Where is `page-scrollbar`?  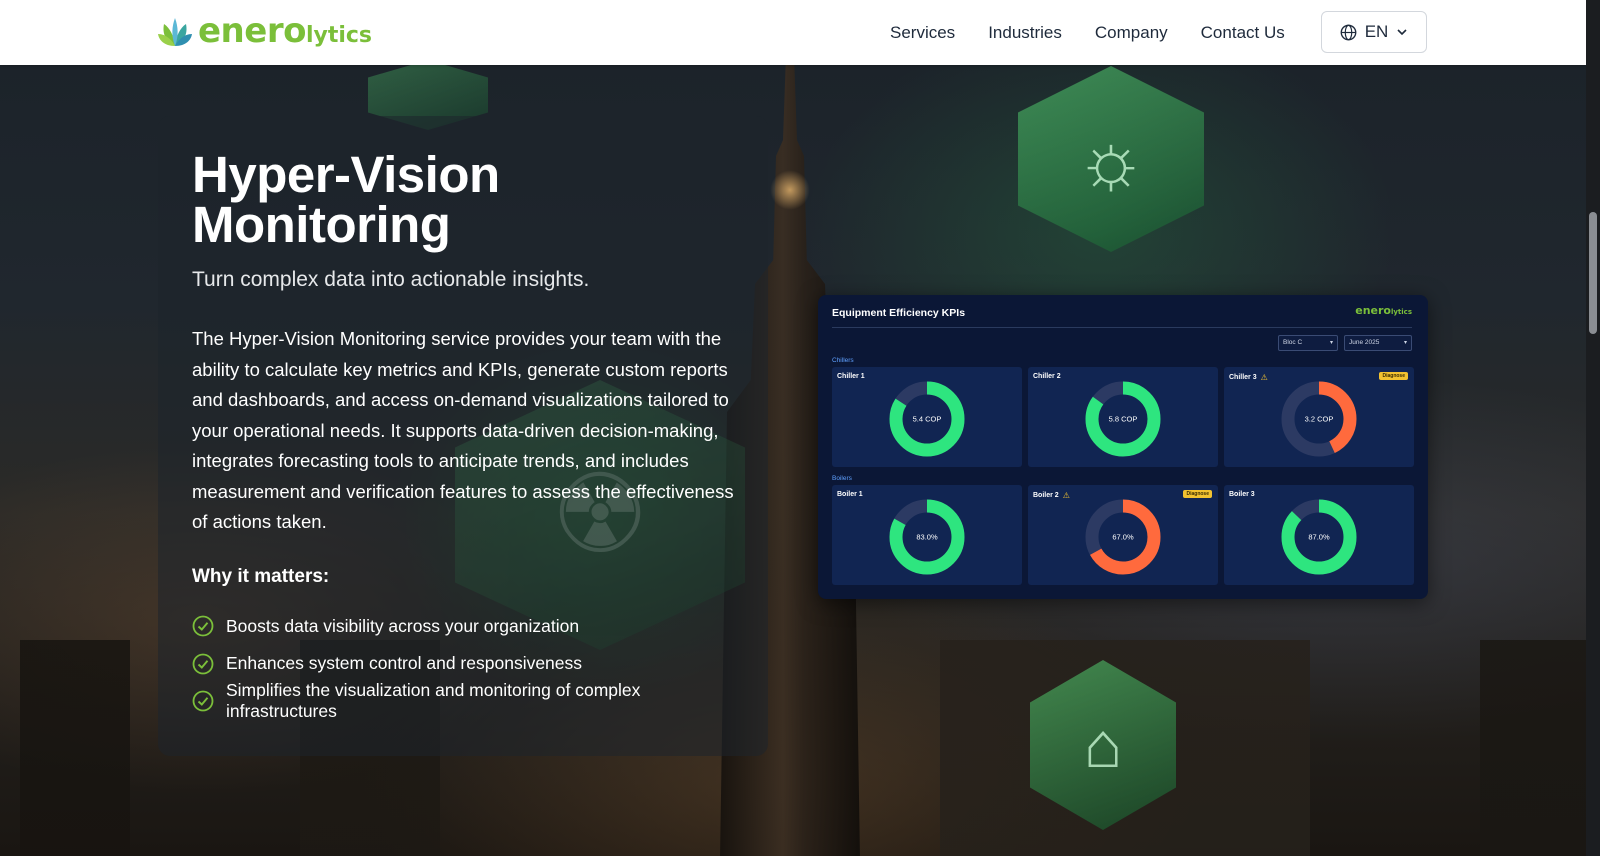
page-scrollbar is located at coordinates (1593, 428).